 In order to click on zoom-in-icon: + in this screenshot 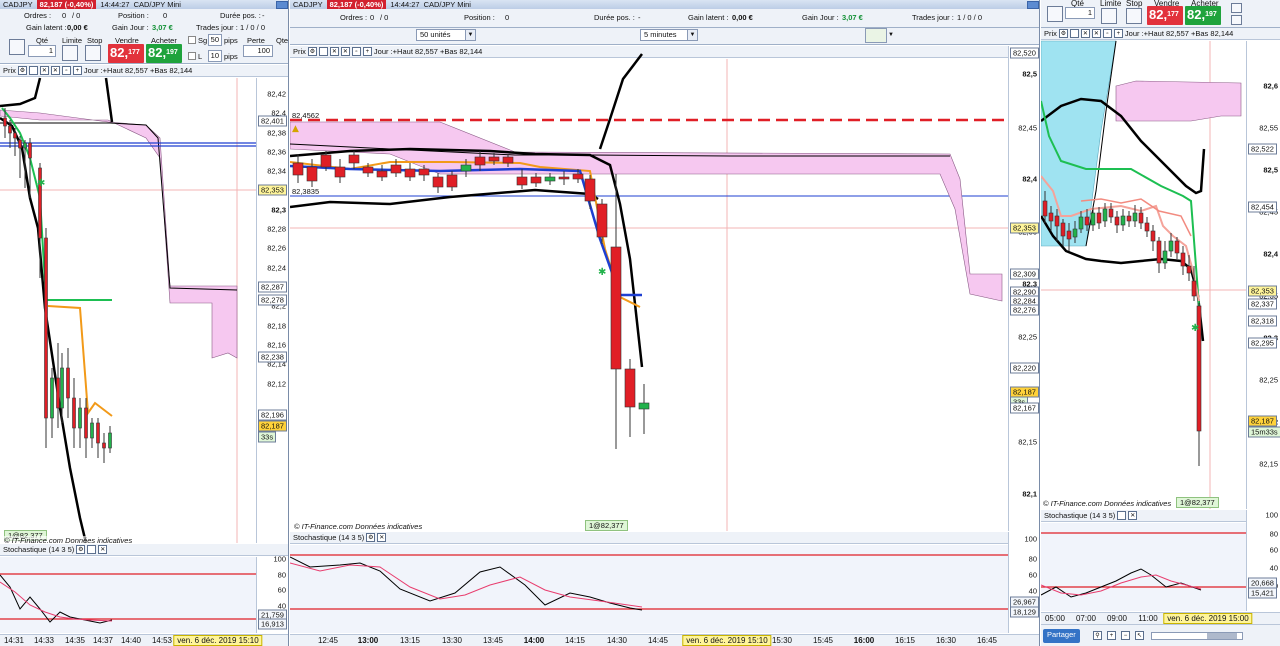, I will do `click(1111, 635)`.